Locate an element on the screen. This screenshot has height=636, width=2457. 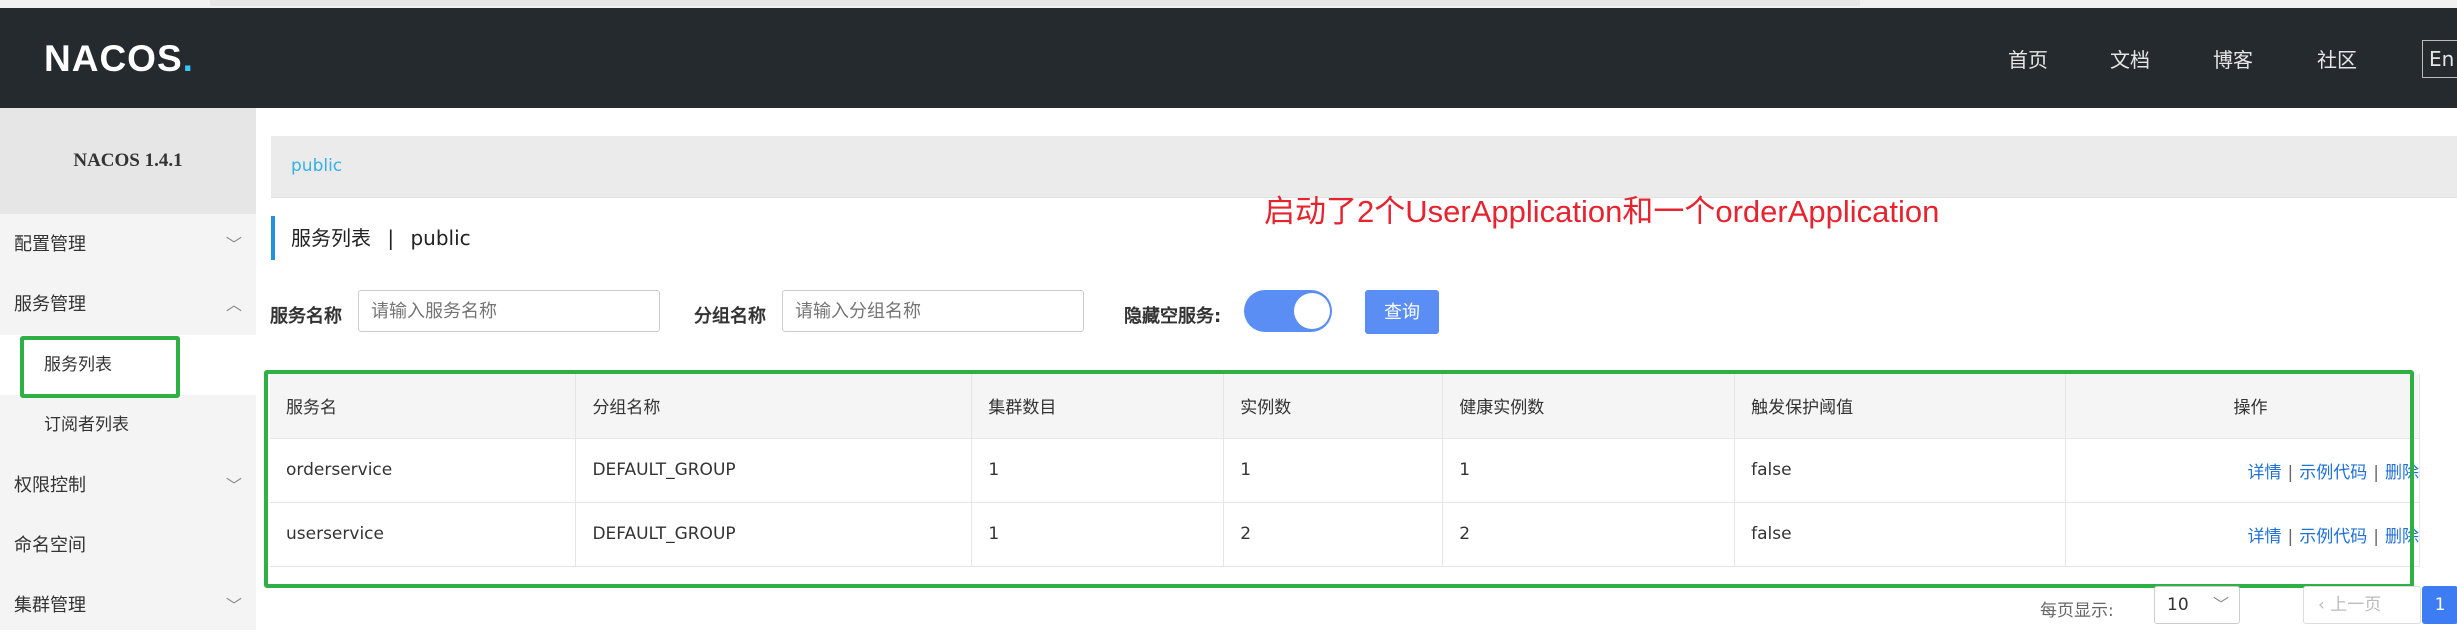
sidebar-item-label: 订阅者列表 is located at coordinates (86, 425).